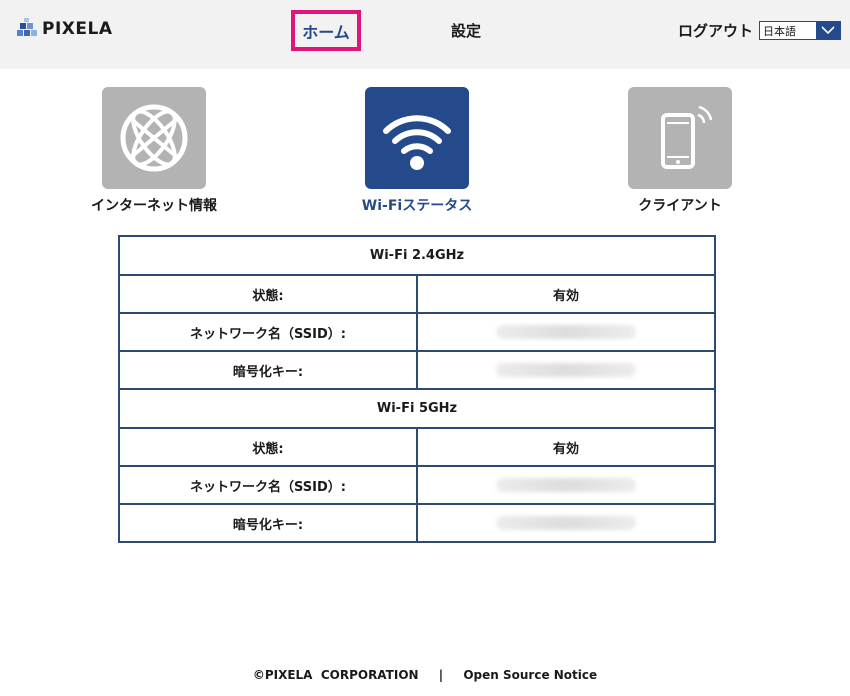 The width and height of the screenshot is (850, 696). Describe the element at coordinates (268, 485) in the screenshot. I see `wifi-5-ssid-label: ネットワーク名（SSID）:` at that location.